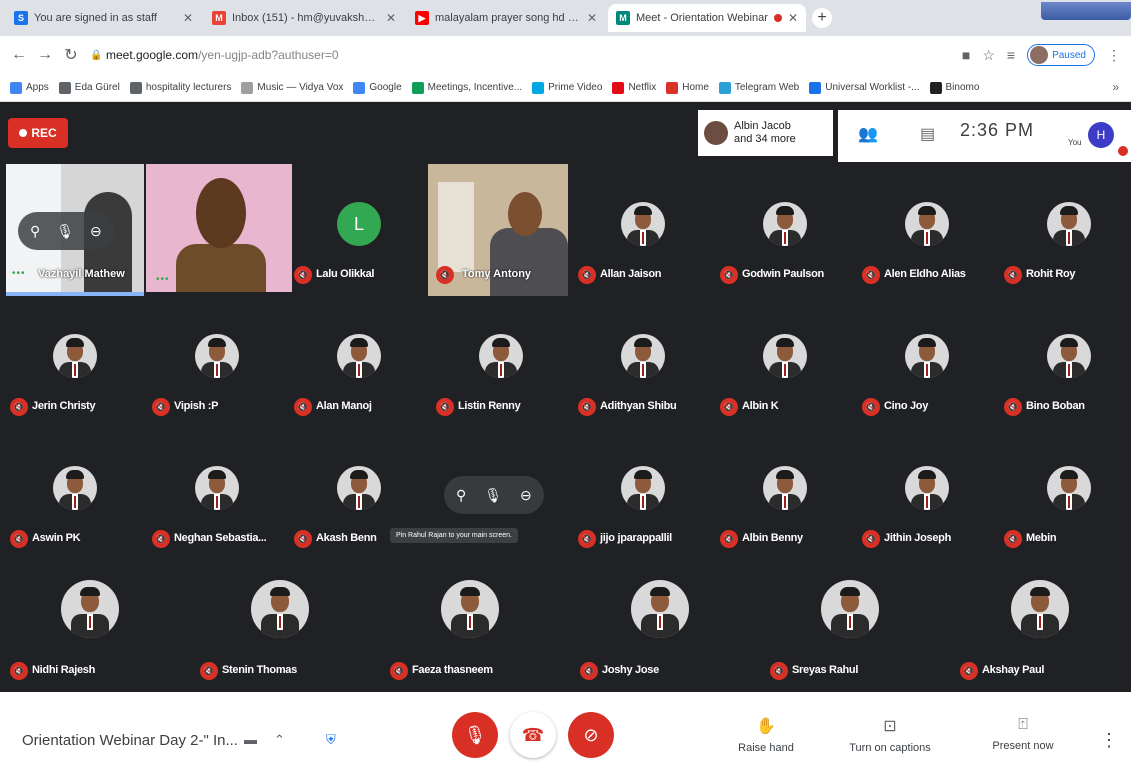 The height and width of the screenshot is (783, 1131). Describe the element at coordinates (219, 228) in the screenshot. I see `video-tile-girl: •••` at that location.